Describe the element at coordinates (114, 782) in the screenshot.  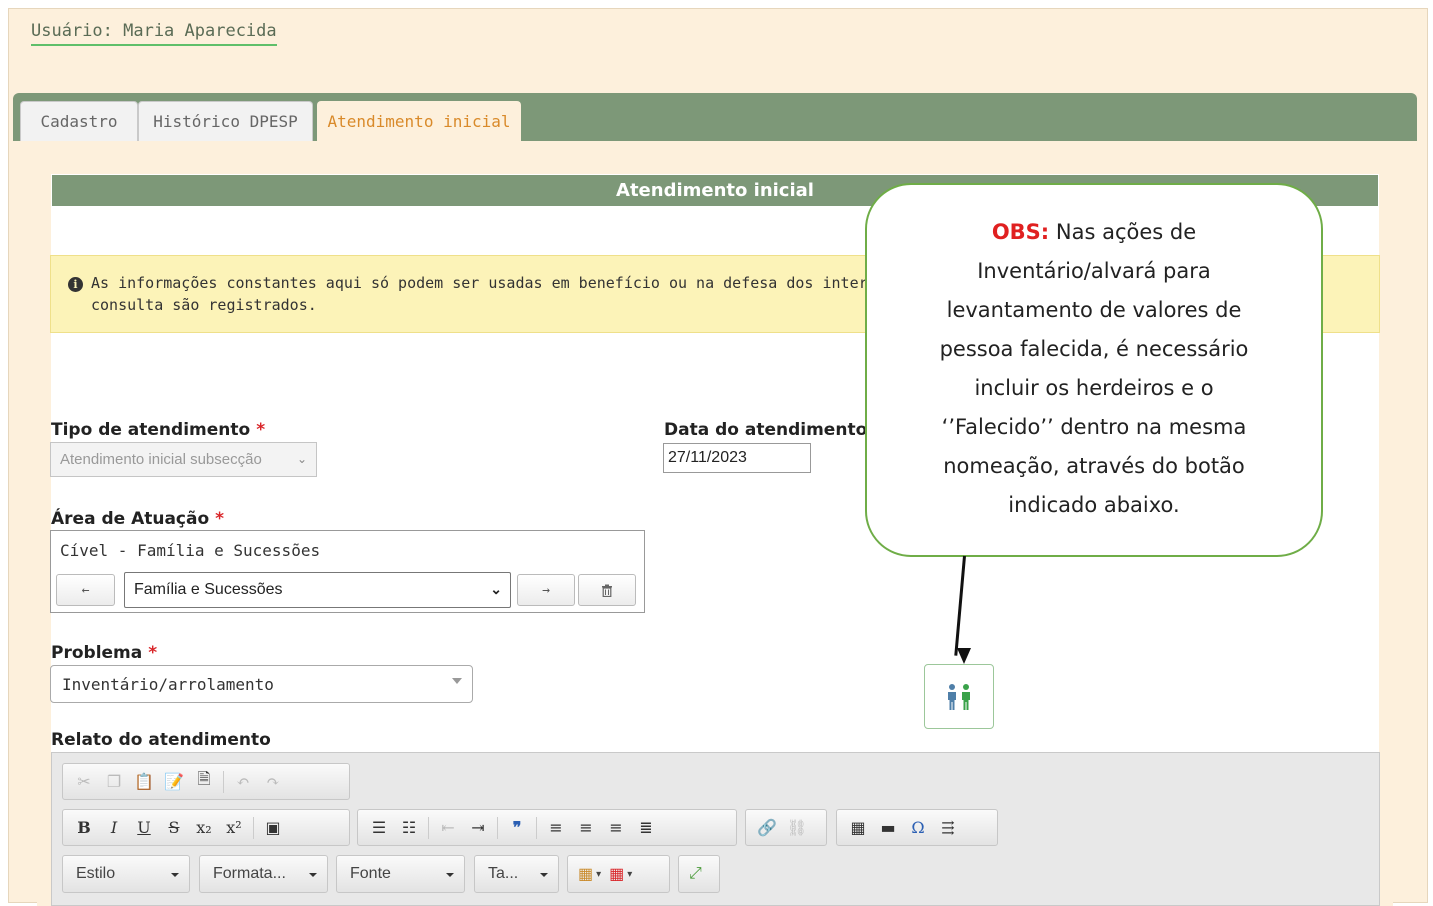
I see `copy-icon: ❐` at that location.